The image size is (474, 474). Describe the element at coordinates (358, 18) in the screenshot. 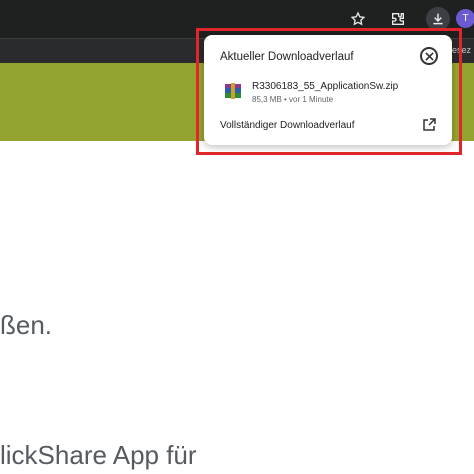

I see `star-icon` at that location.